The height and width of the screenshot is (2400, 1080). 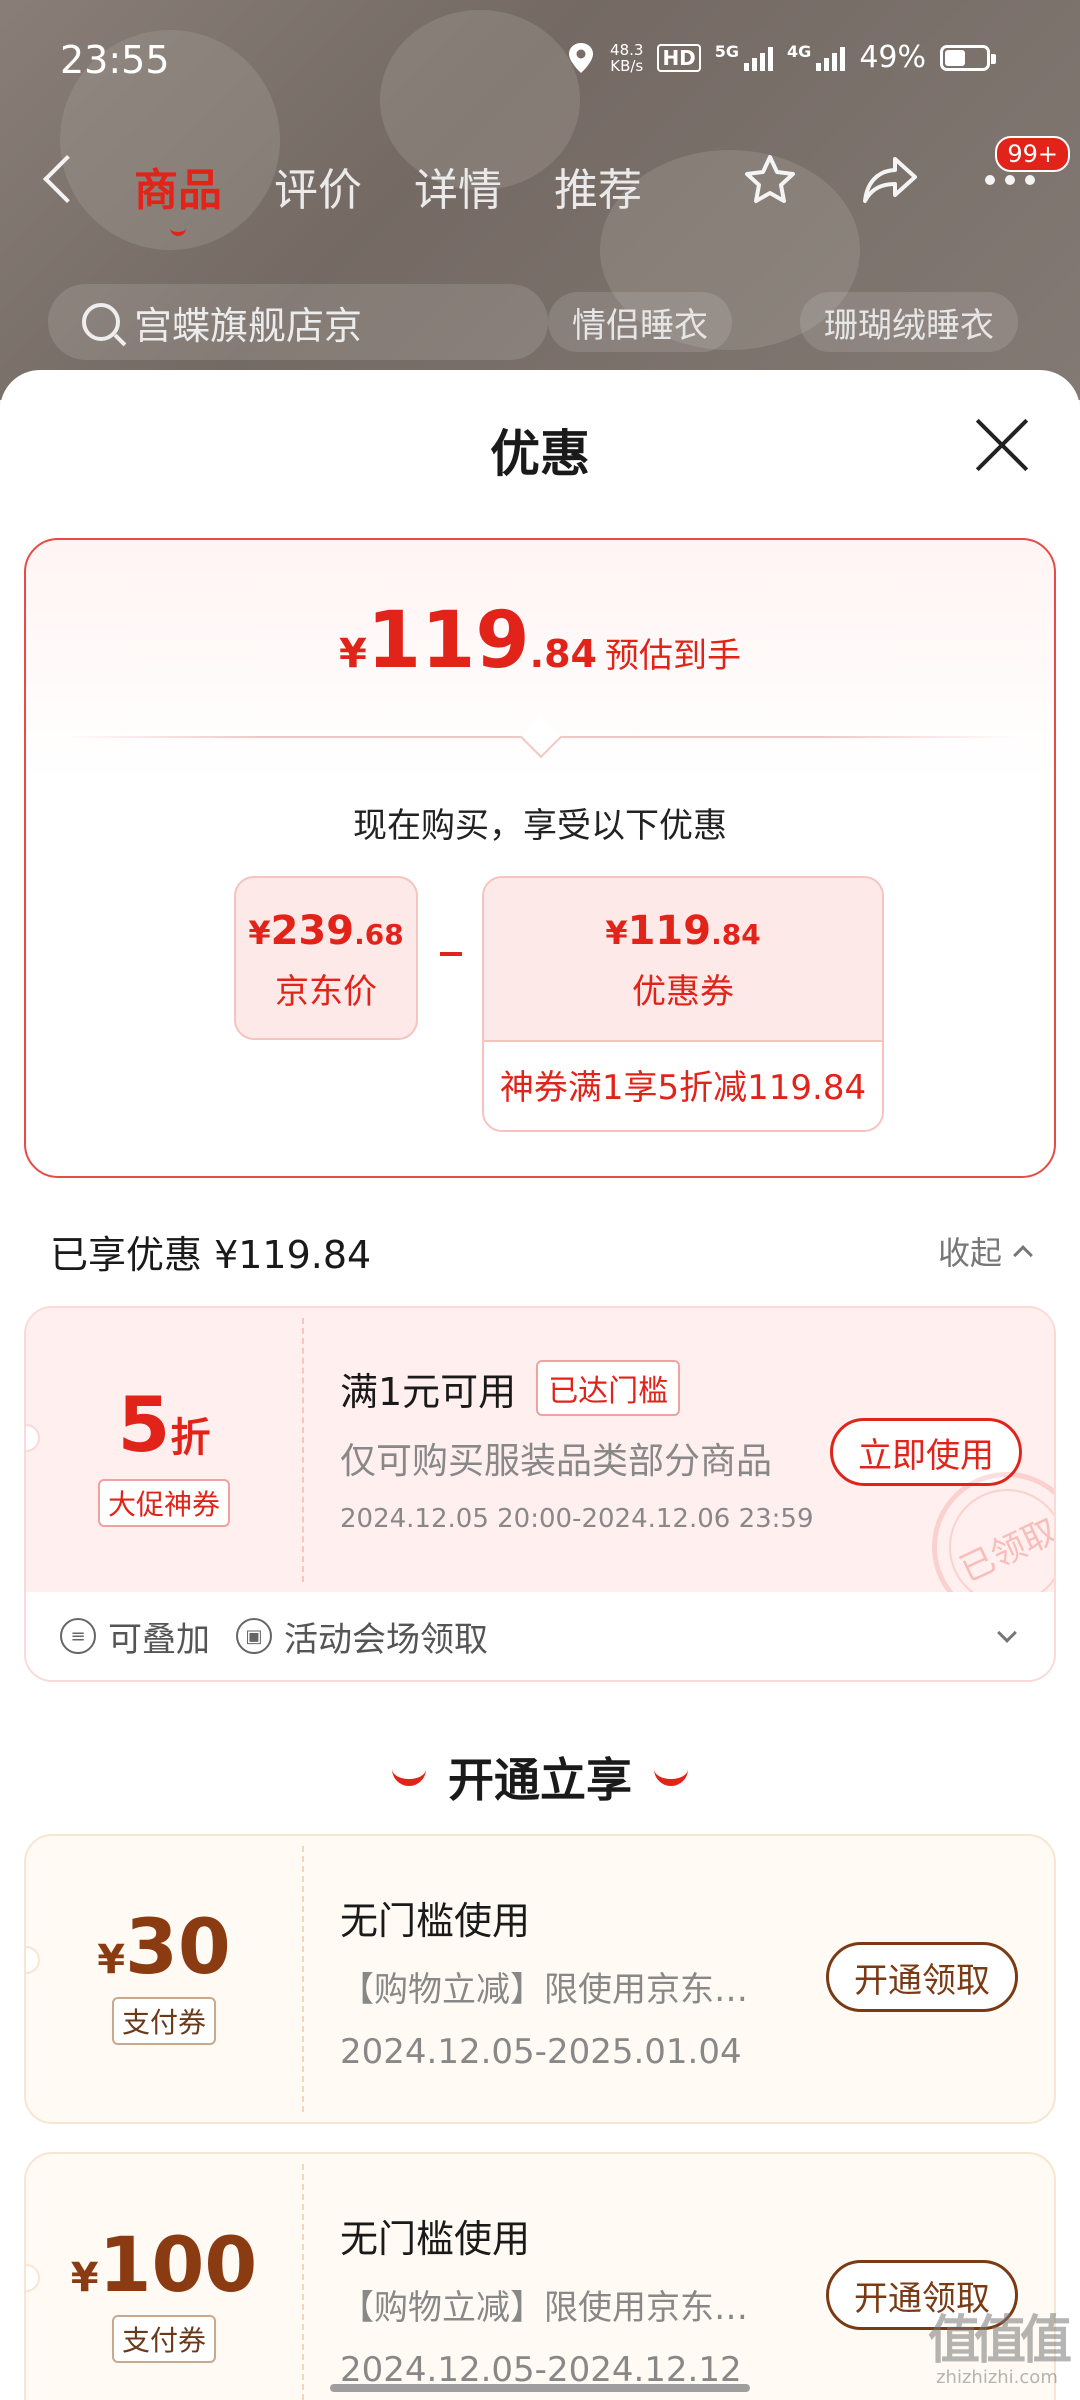 I want to click on status-time: 23:55, so click(x=115, y=60).